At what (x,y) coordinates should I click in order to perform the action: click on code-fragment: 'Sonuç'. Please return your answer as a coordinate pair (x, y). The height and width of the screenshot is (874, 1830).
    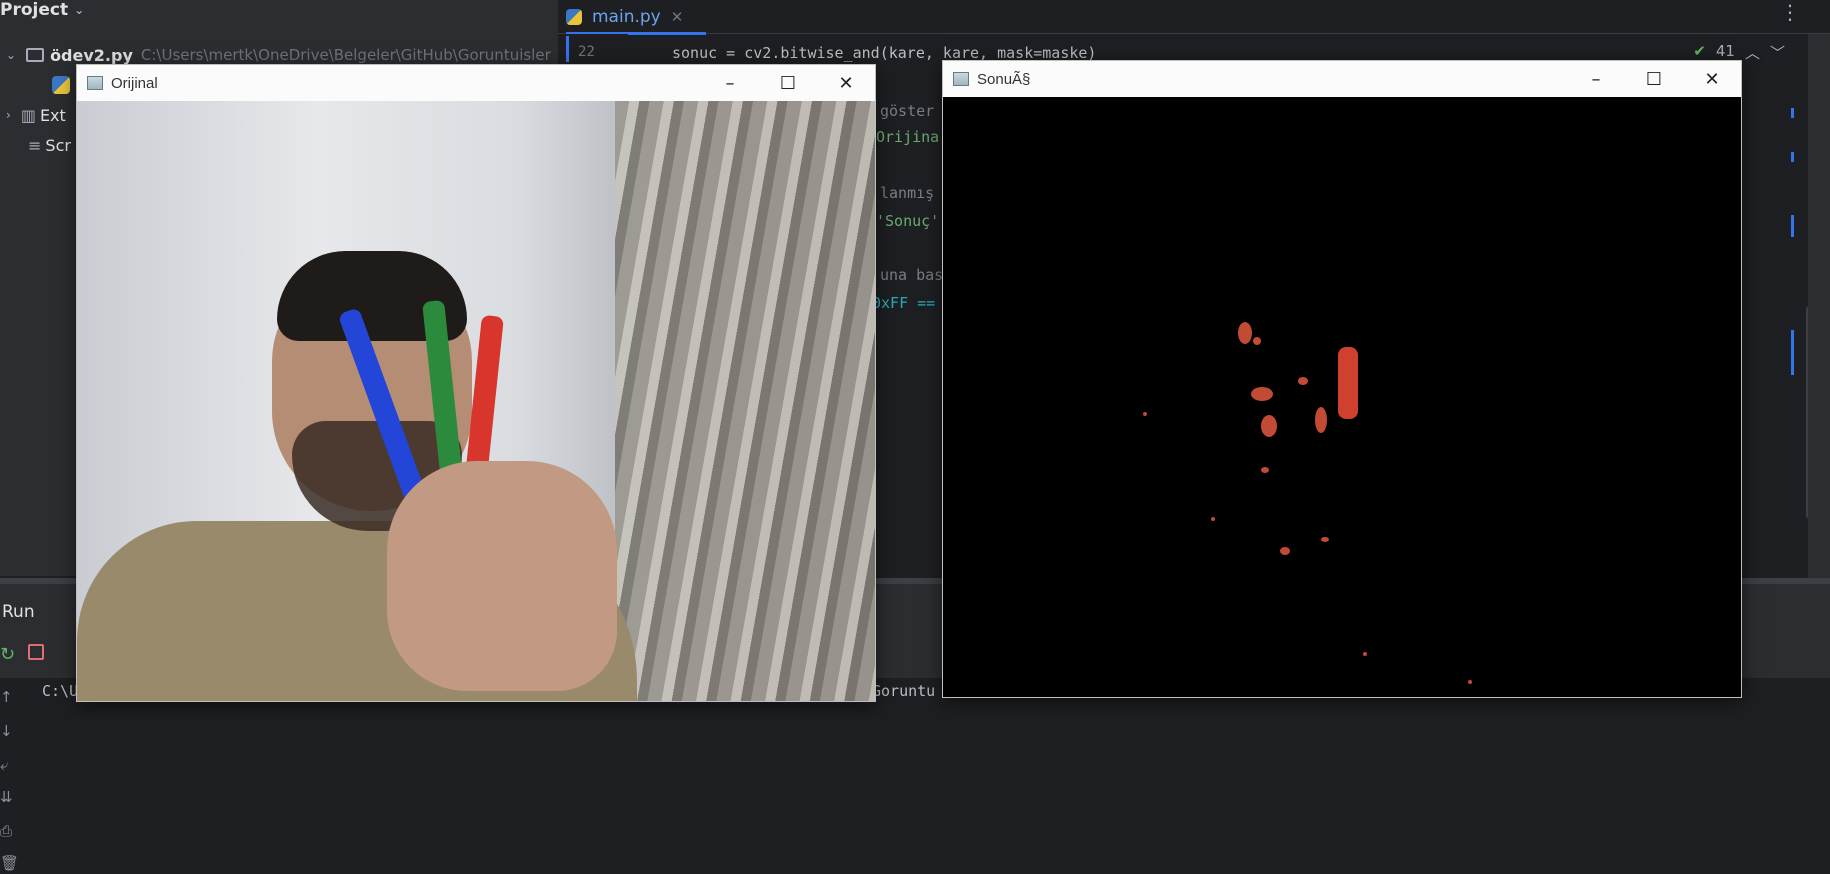
    Looking at the image, I should click on (908, 221).